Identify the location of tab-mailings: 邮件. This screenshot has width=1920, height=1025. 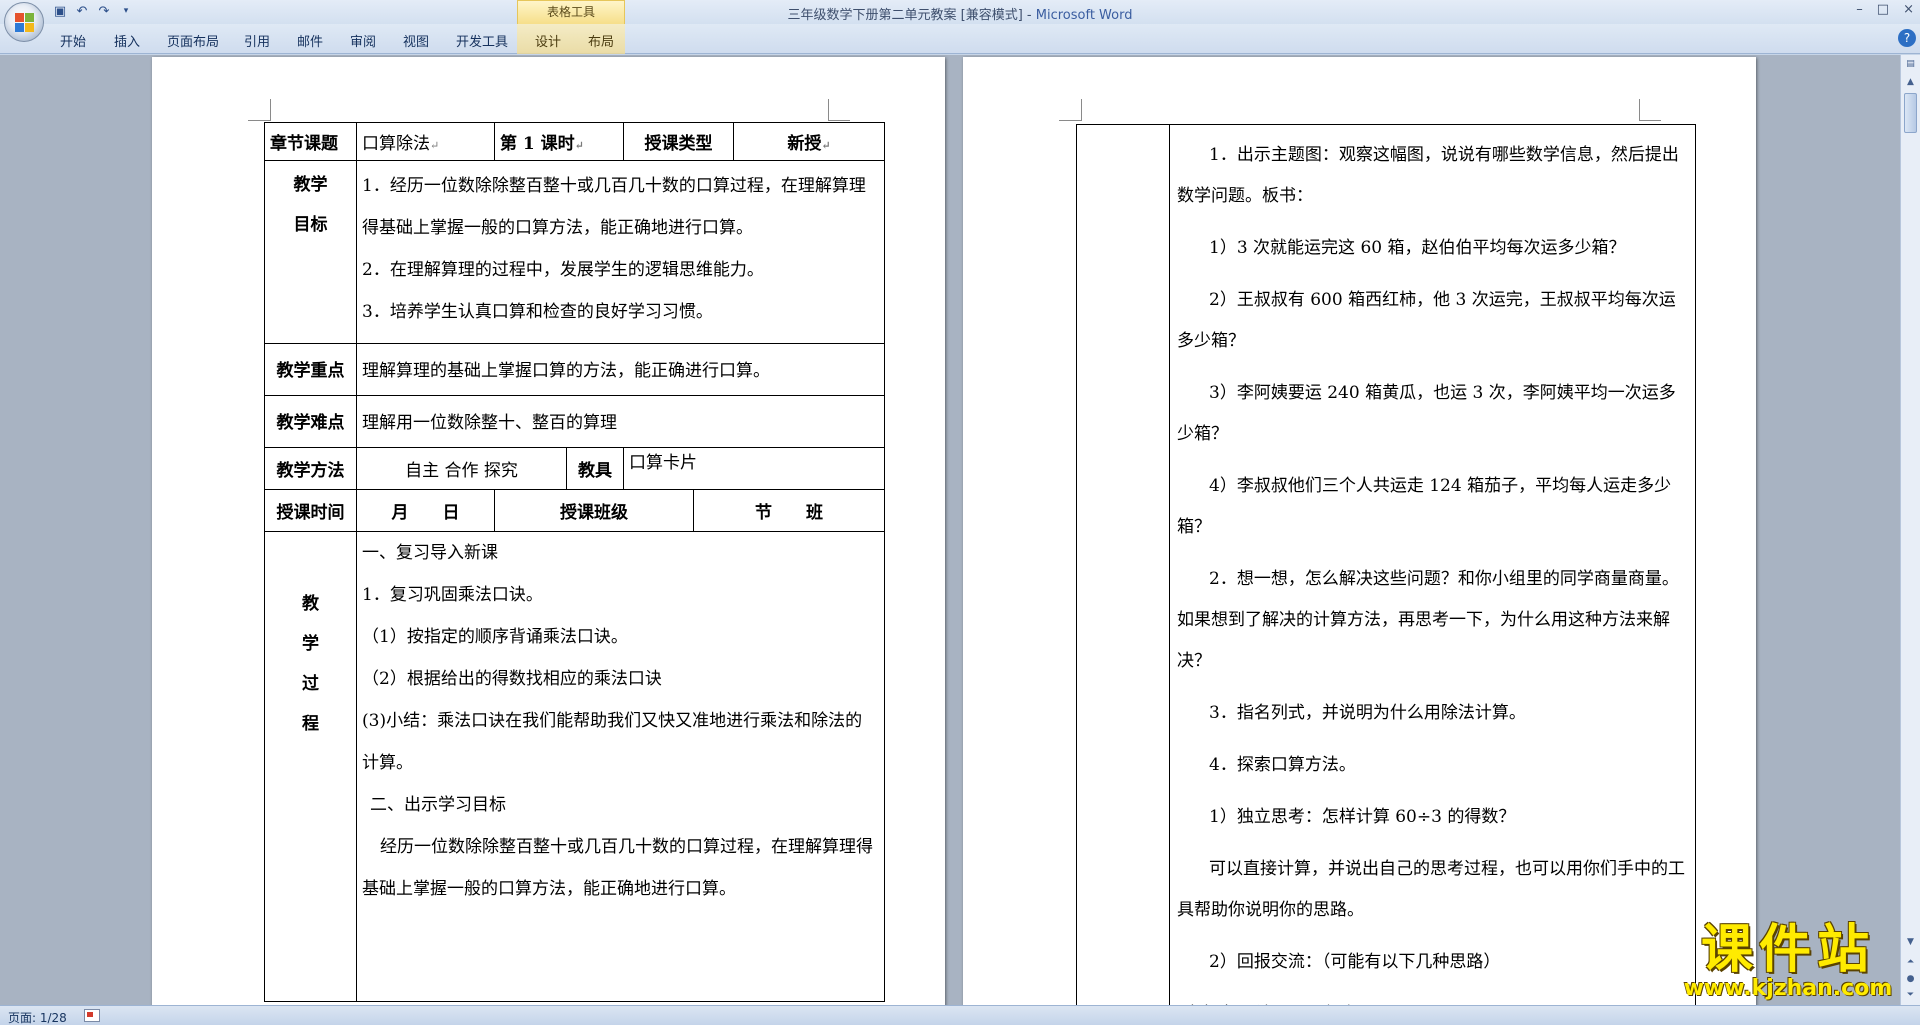
(310, 40).